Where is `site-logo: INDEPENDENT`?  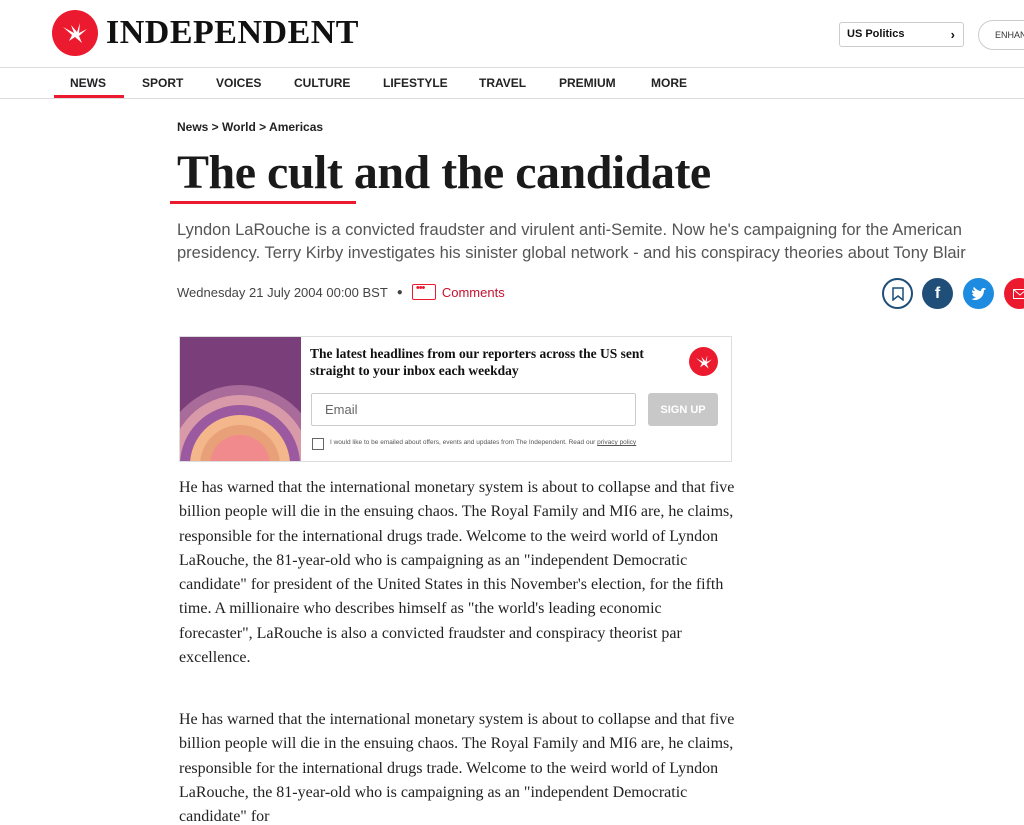
site-logo: INDEPENDENT is located at coordinates (205, 33).